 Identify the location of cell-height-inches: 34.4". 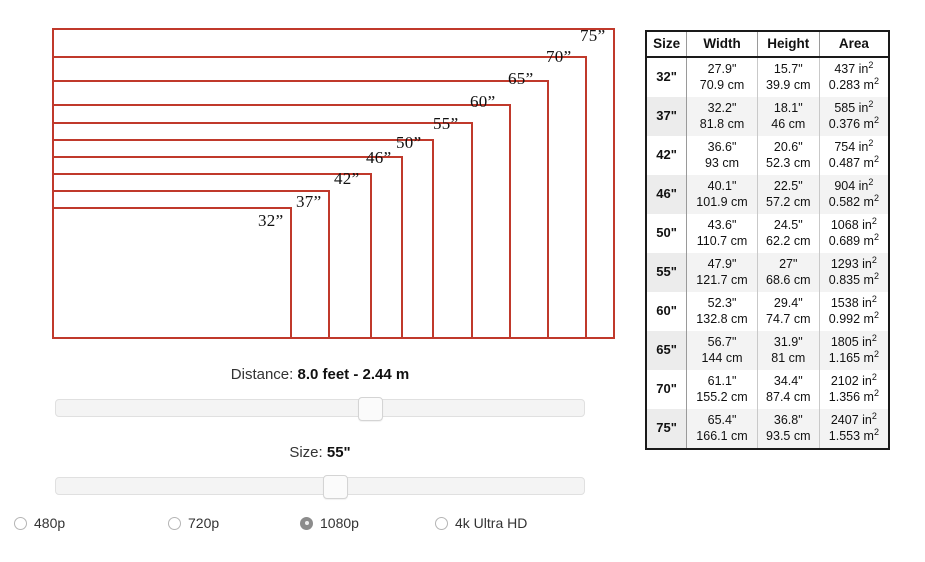
(788, 381).